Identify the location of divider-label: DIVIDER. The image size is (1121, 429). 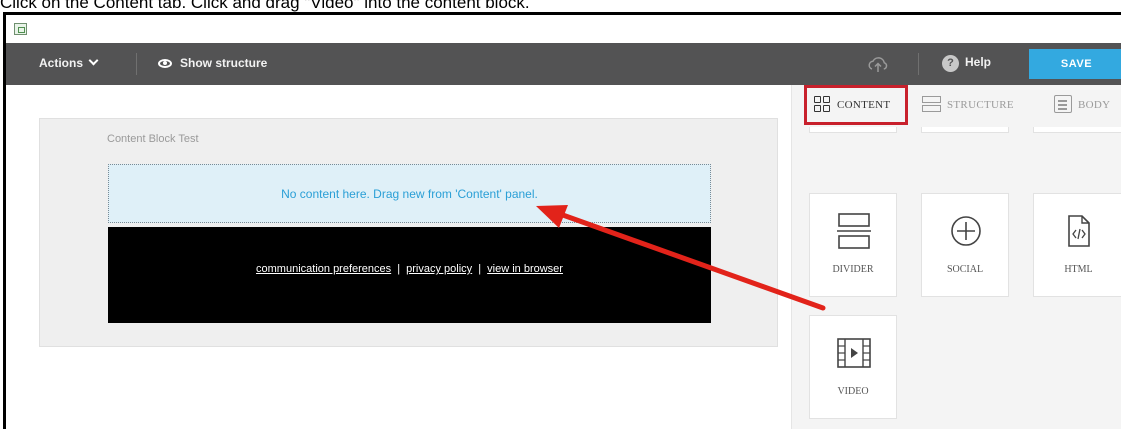
(853, 269).